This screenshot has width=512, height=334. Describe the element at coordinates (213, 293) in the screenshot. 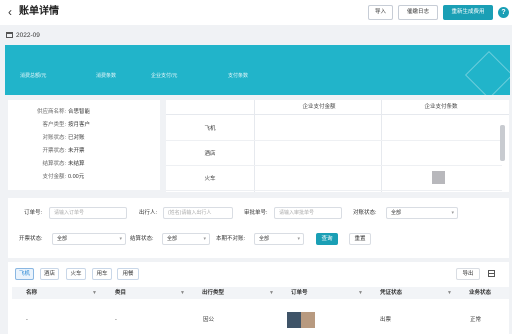

I see `col-travel-type: 出行类型` at that location.